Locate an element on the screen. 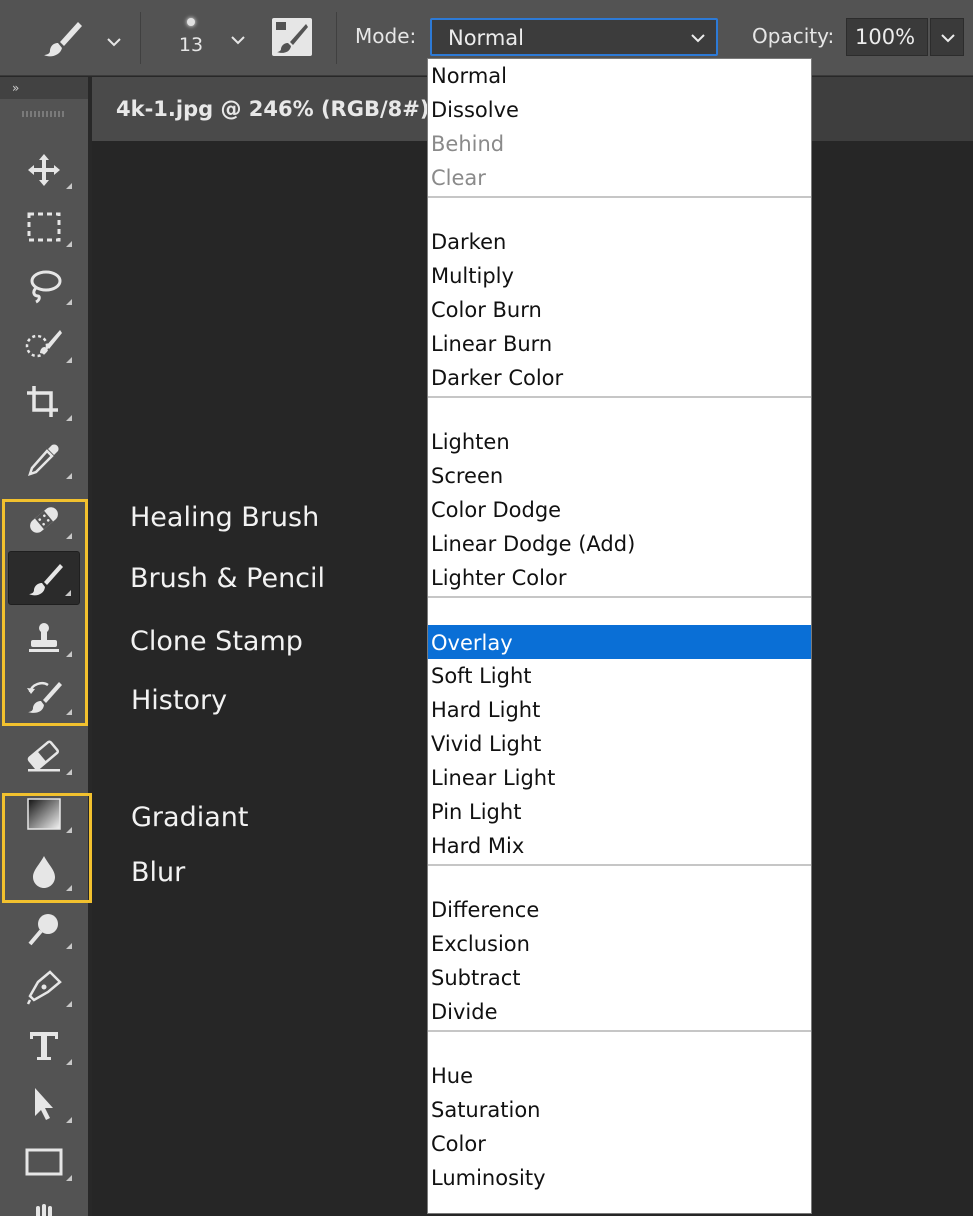  lasso-icon is located at coordinates (46, 287).